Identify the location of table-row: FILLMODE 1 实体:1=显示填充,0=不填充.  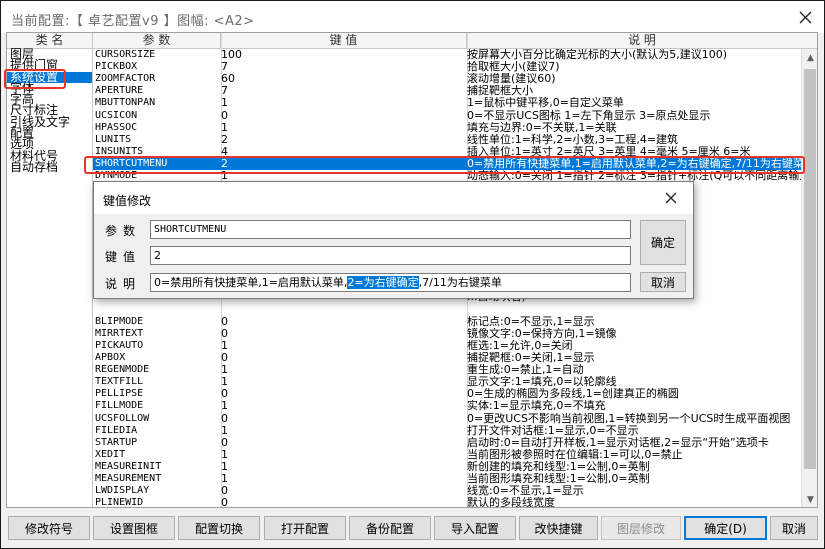
(447, 406).